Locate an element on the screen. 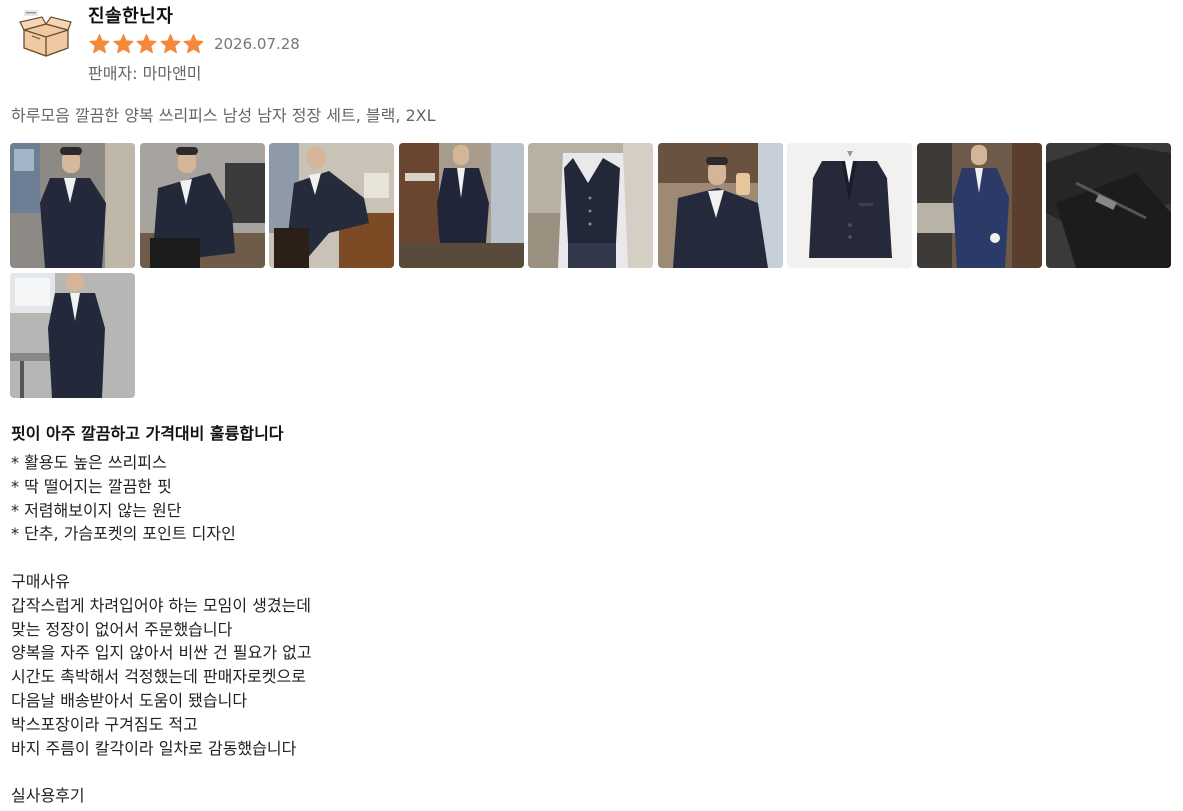 The width and height of the screenshot is (1183, 811). reviewer-name: 진솔한닌자 is located at coordinates (131, 16).